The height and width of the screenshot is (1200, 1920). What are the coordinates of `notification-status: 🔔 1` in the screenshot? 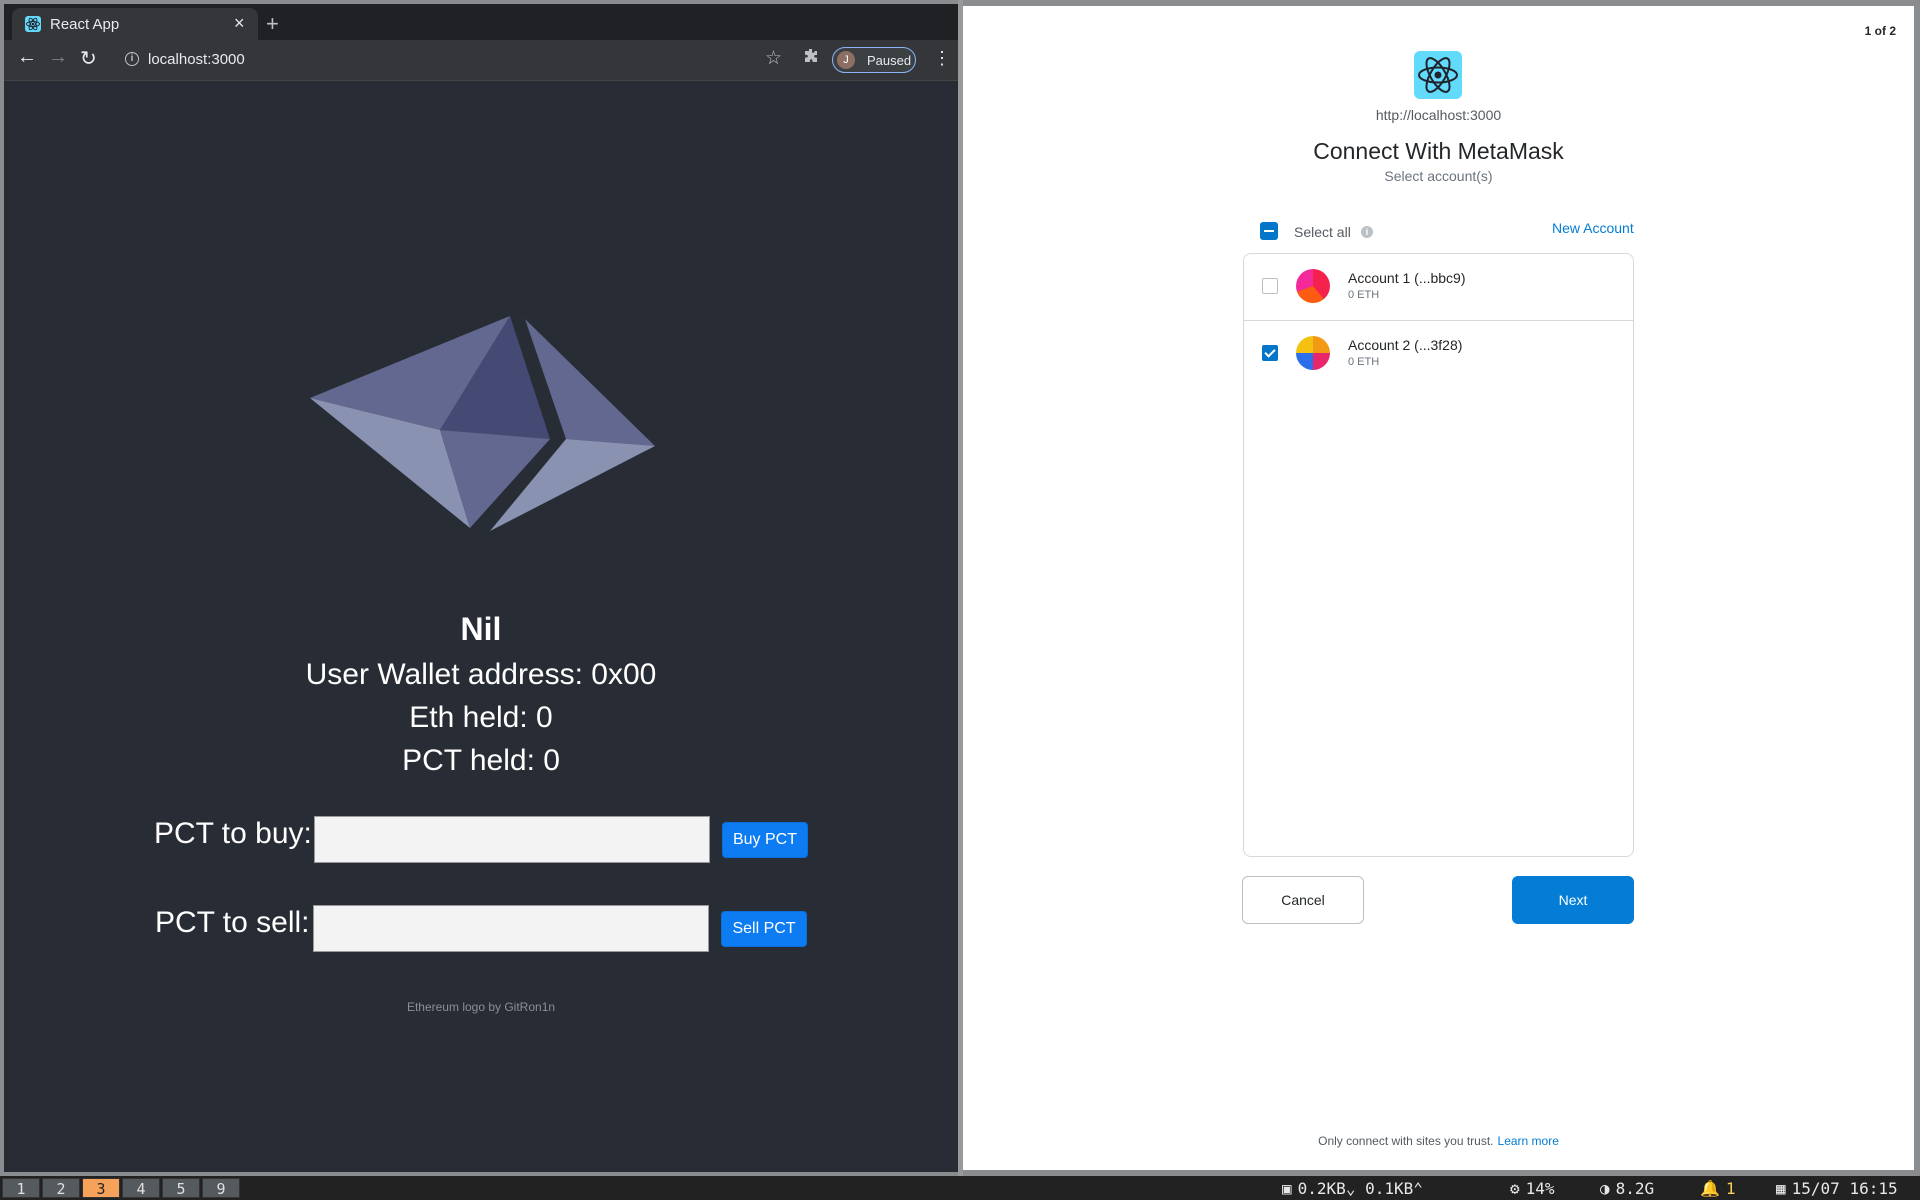 It's located at (1718, 1188).